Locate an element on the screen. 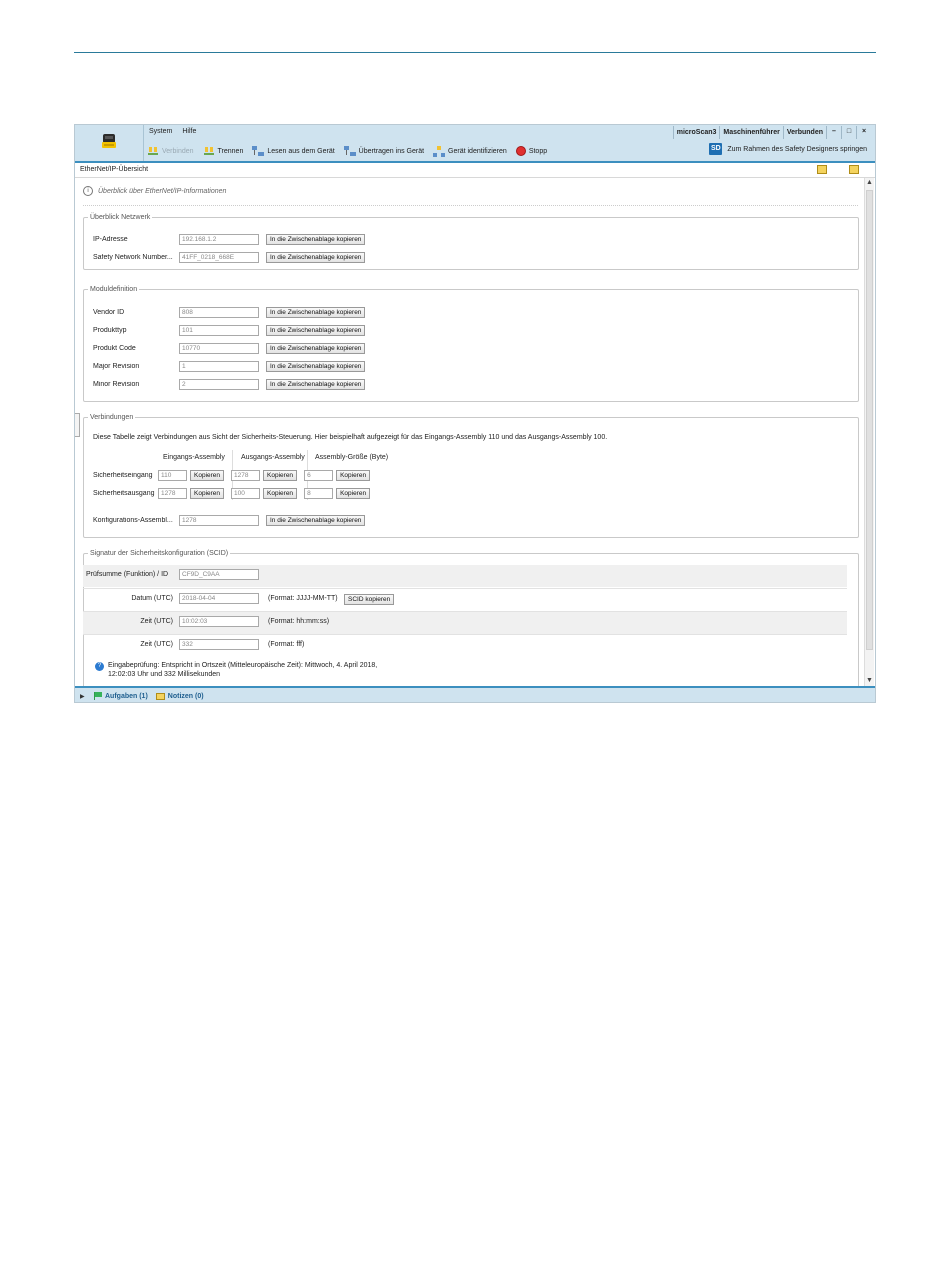  scroll-up-icon: ▲ is located at coordinates (869, 183).